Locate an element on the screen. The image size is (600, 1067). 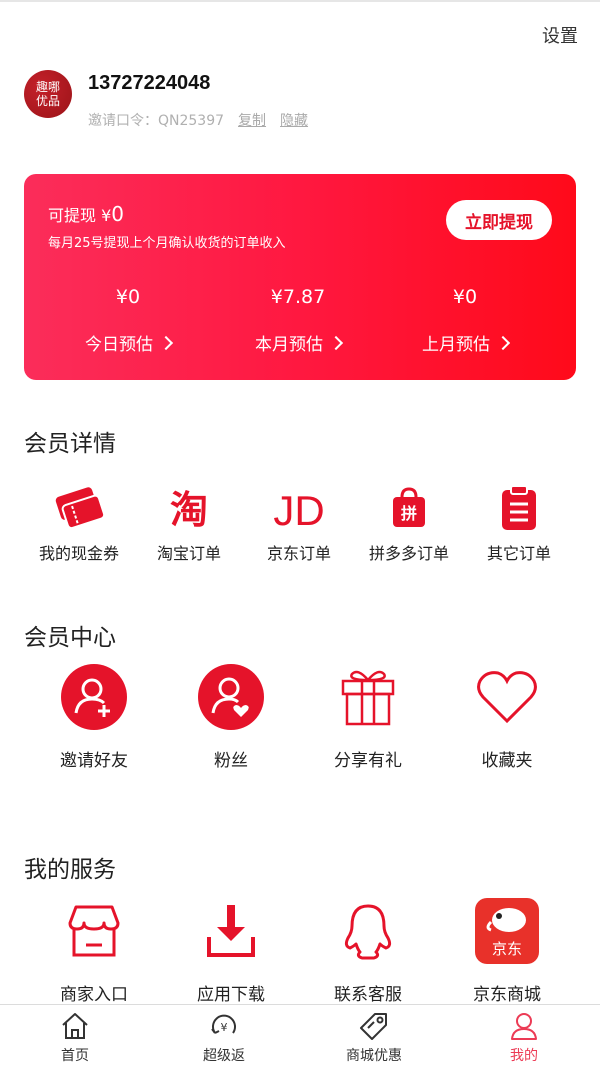
user-icon is located at coordinates (524, 1026).